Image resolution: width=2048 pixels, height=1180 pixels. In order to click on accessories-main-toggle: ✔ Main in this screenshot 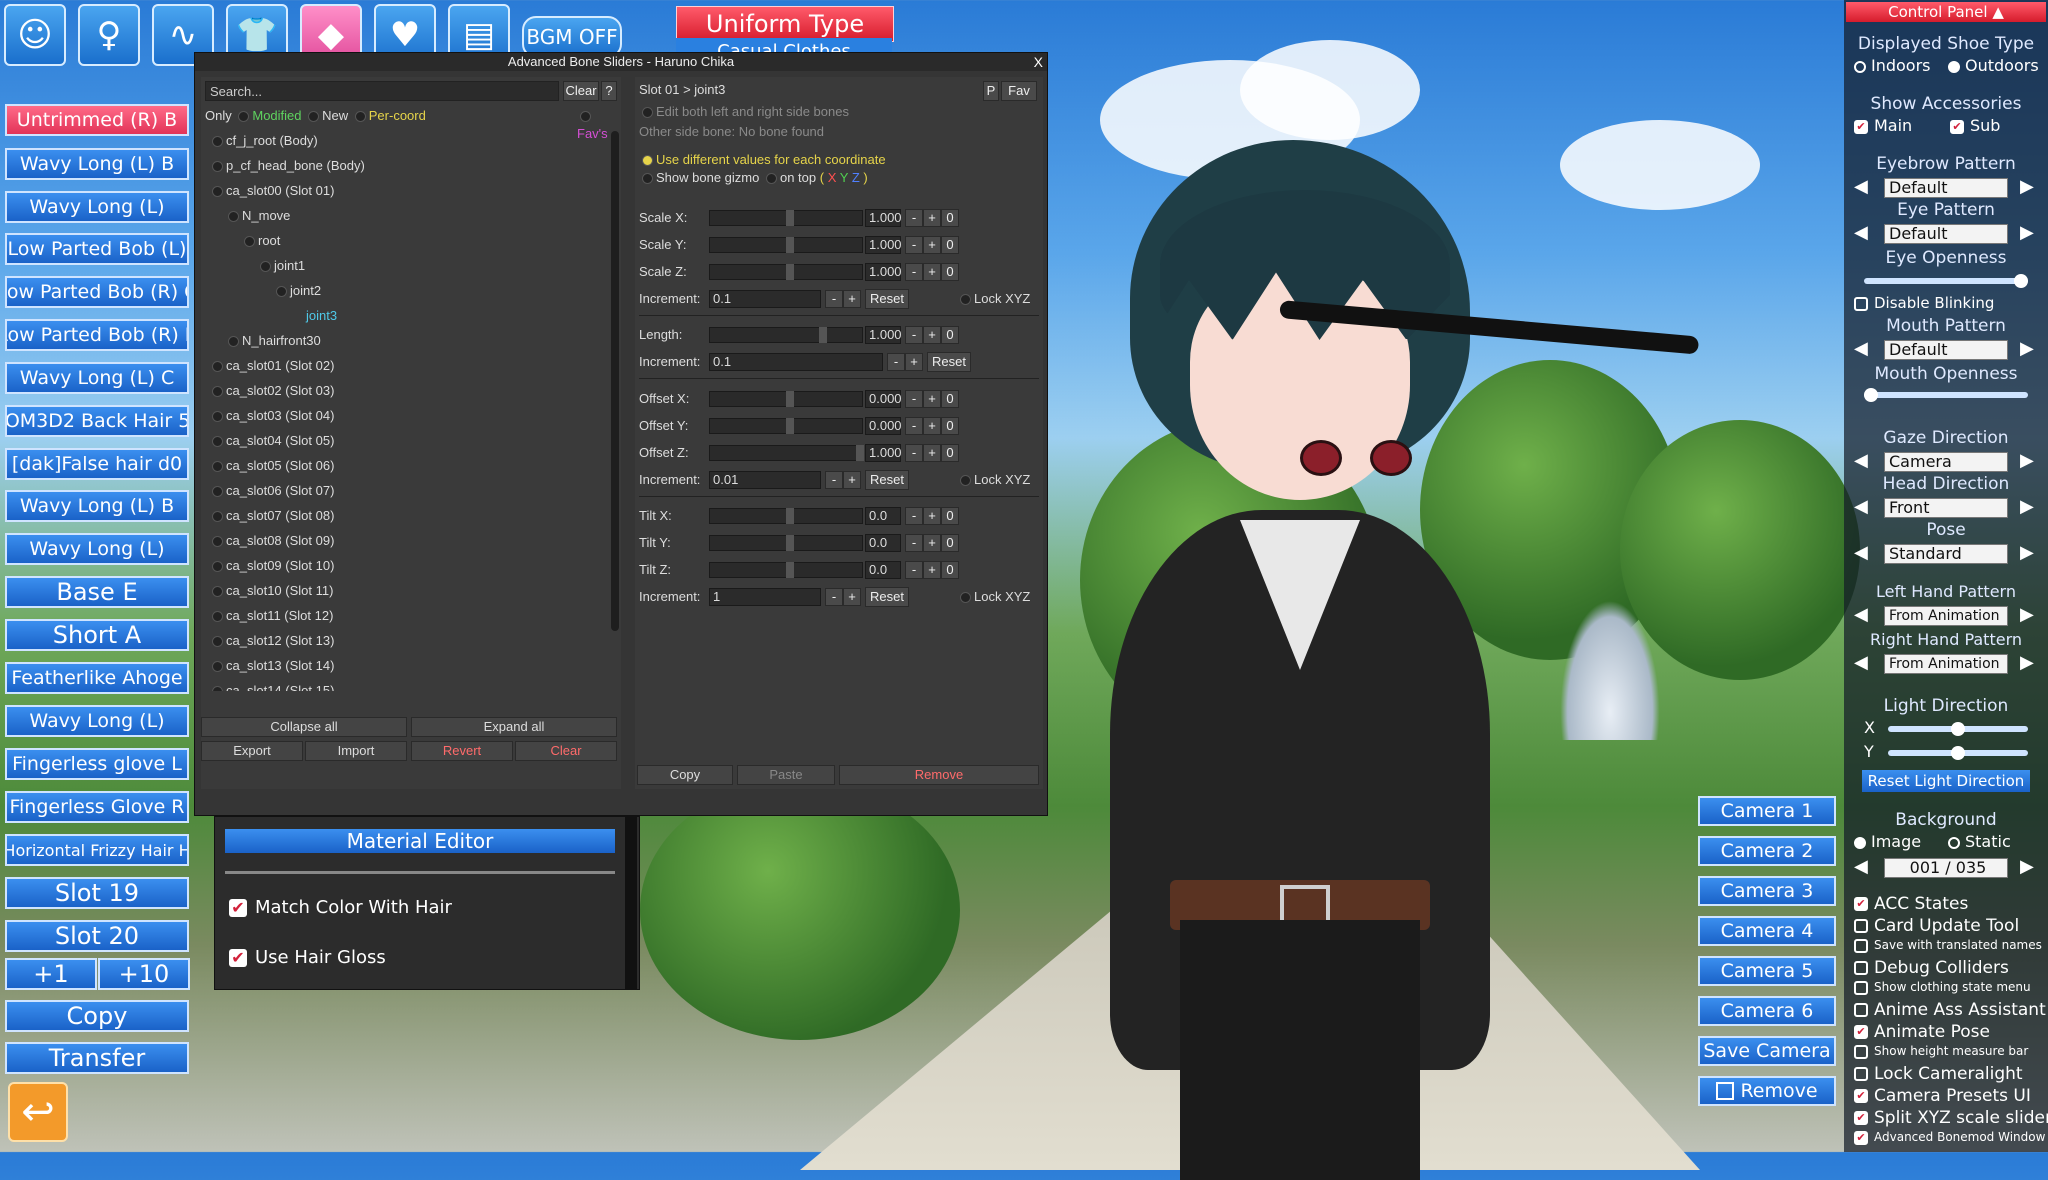, I will do `click(1883, 125)`.